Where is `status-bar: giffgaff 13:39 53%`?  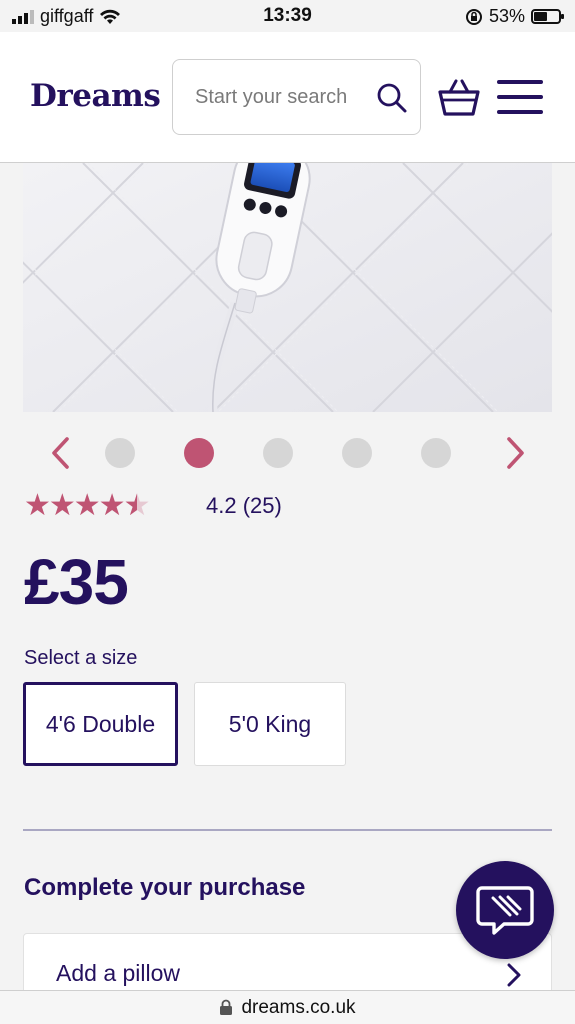
status-bar: giffgaff 13:39 53% is located at coordinates (287, 16).